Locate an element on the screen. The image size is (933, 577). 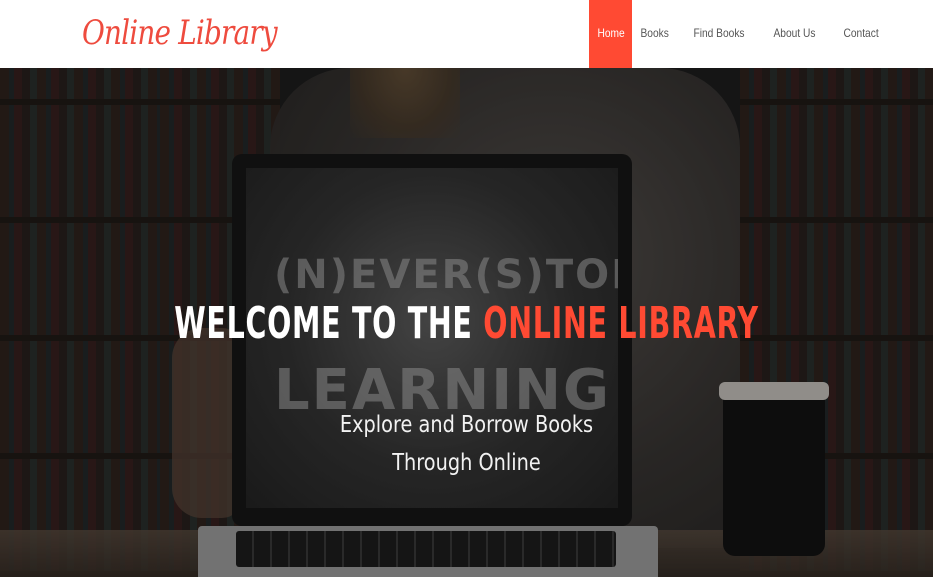
nav-link-home: Home is located at coordinates (607, 34).